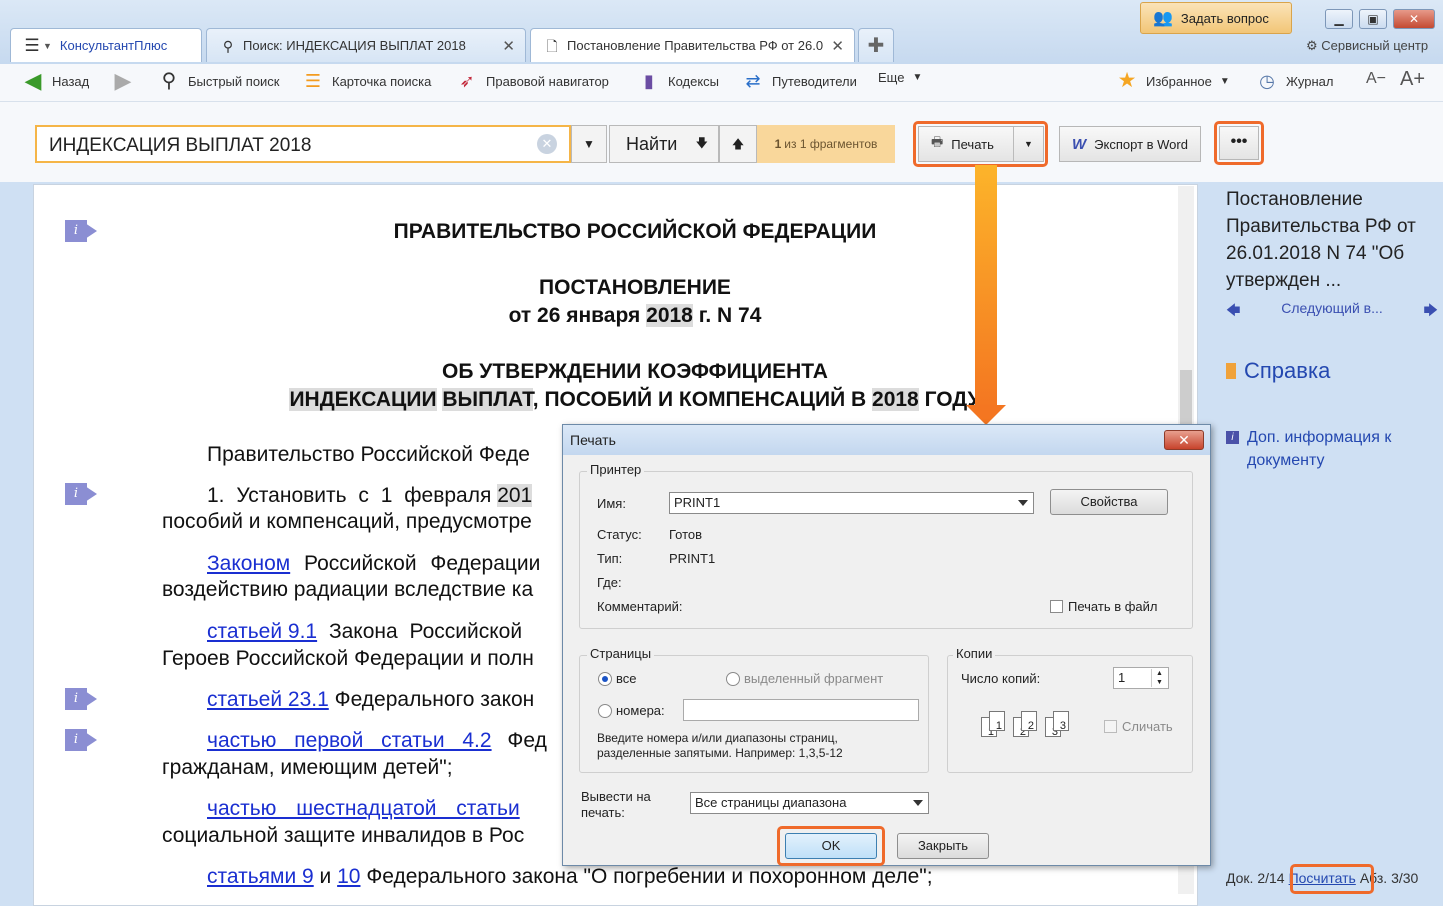 This screenshot has width=1443, height=906. I want to click on title-year-highlight: 2018, so click(895, 399).